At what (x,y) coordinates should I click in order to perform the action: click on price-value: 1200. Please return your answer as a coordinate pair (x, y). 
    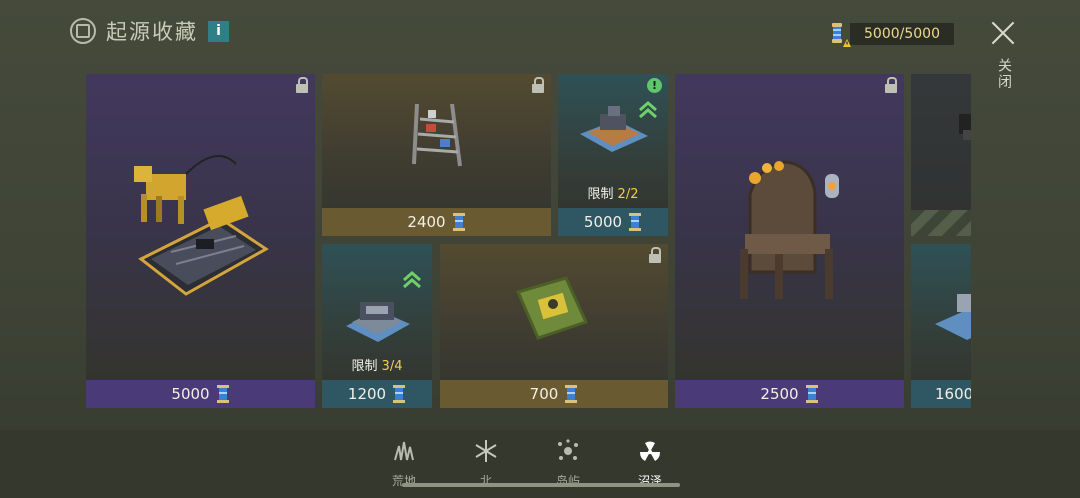
    Looking at the image, I should click on (367, 394).